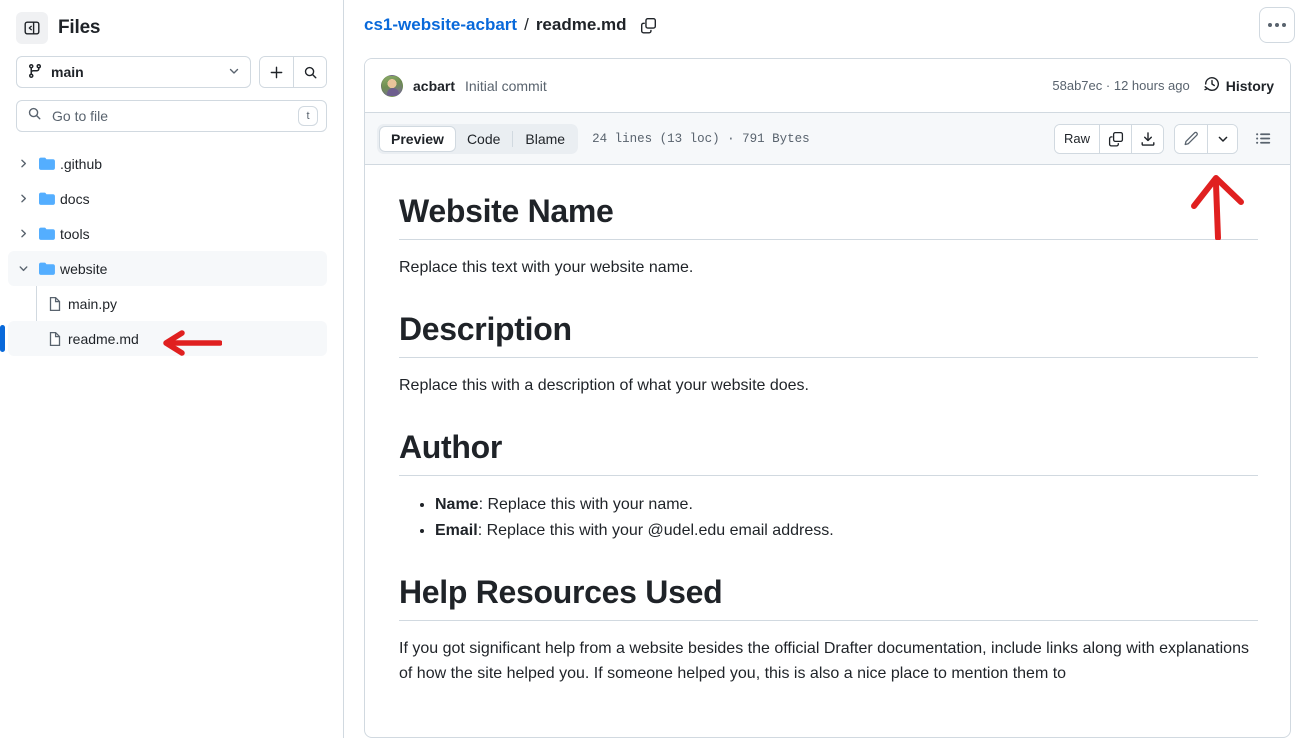  What do you see at coordinates (34, 116) in the screenshot?
I see `search-icon` at bounding box center [34, 116].